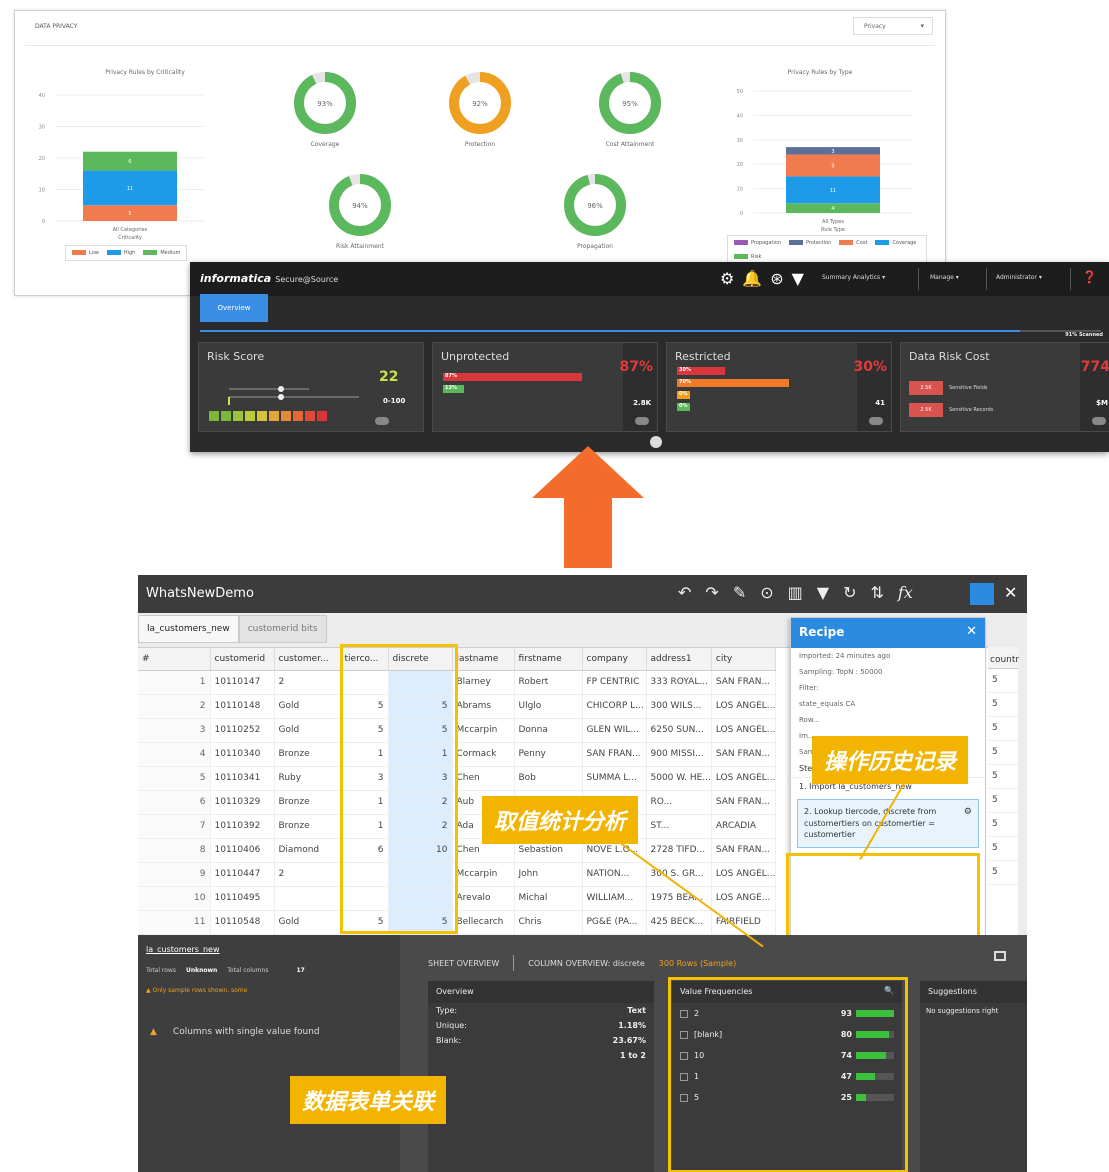 The width and height of the screenshot is (1109, 1172). I want to click on table-cell: John, so click(548, 874).